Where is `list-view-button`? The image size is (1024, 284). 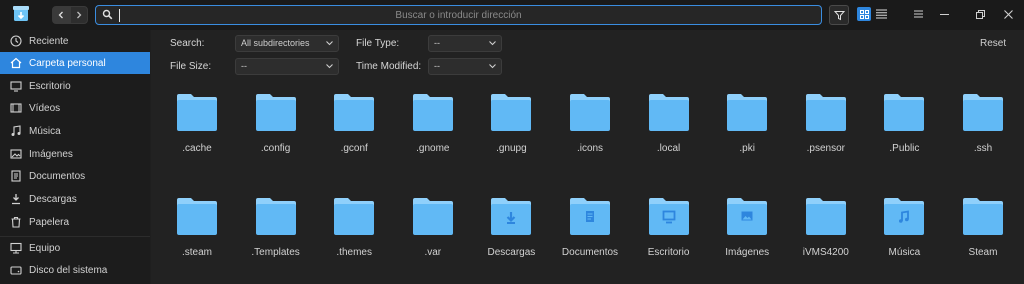
list-view-button is located at coordinates (881, 14).